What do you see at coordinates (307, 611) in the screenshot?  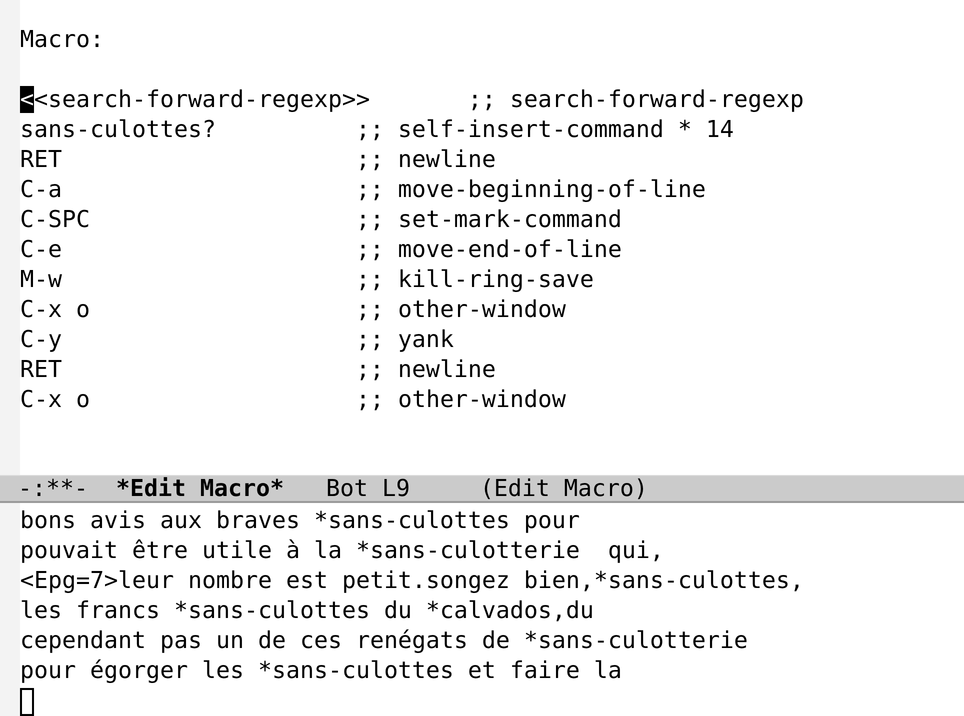 I see `buffer-line: les francs *sans-culottes du *calvados,du` at bounding box center [307, 611].